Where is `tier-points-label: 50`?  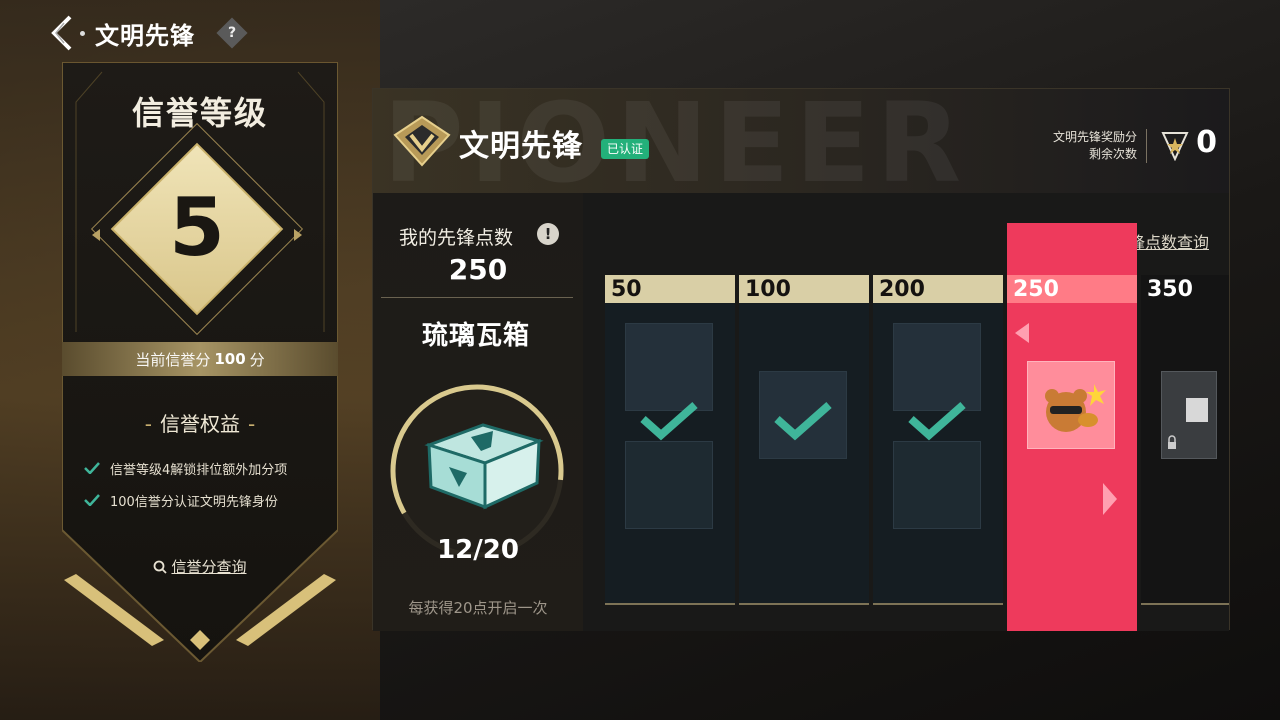 tier-points-label: 50 is located at coordinates (670, 289).